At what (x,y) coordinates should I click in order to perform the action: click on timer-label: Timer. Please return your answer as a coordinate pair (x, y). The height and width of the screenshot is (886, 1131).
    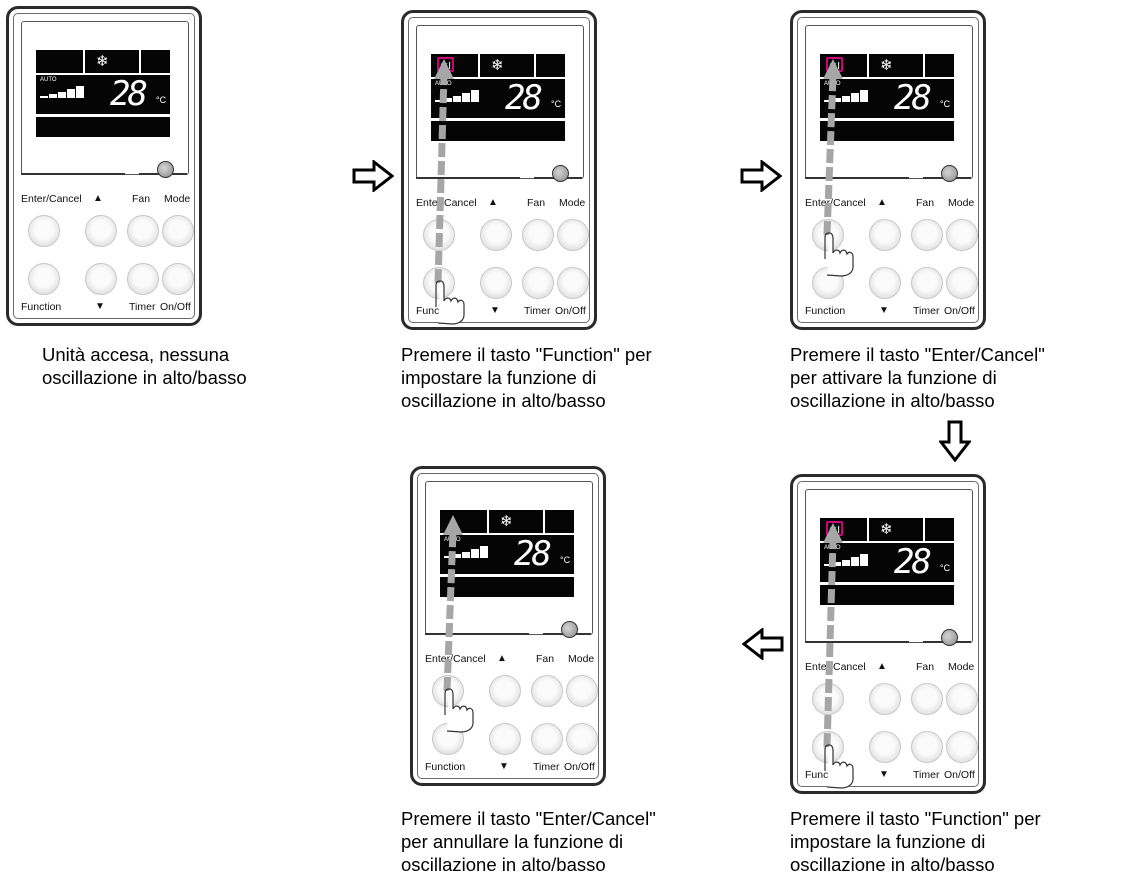
    Looking at the image, I should click on (537, 311).